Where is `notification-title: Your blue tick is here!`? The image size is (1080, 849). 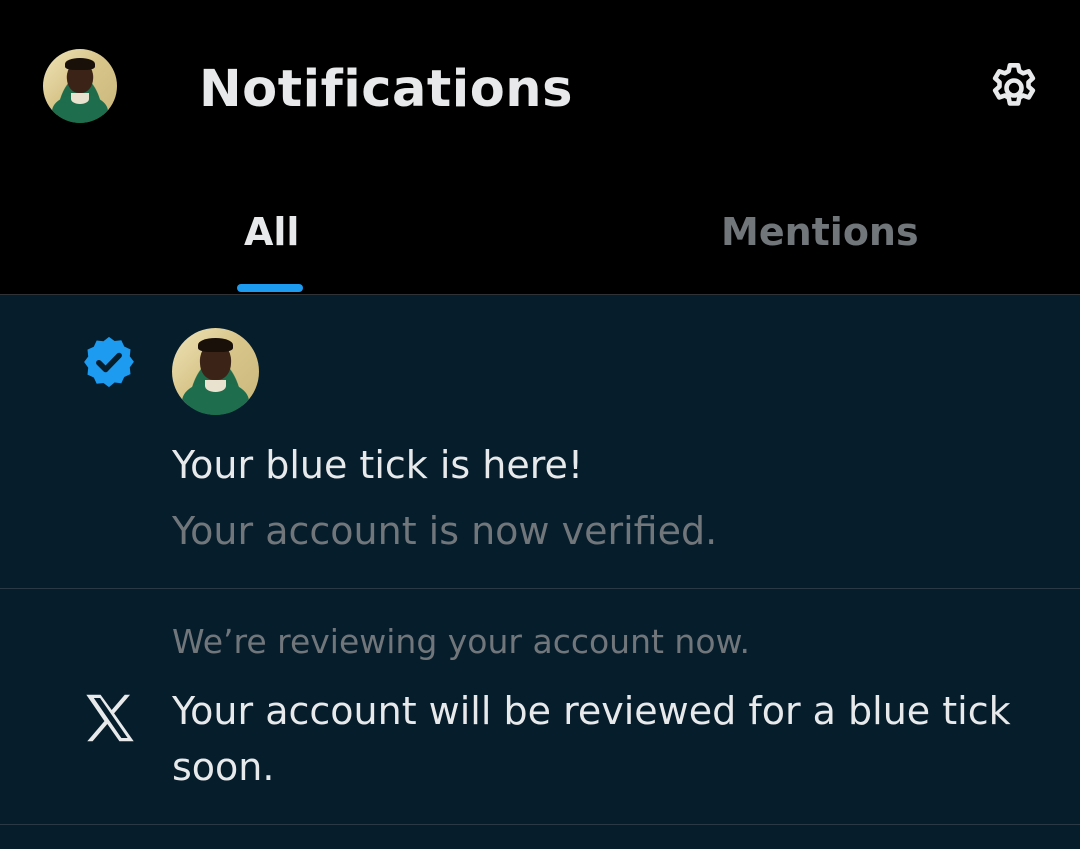 notification-title: Your blue tick is here! is located at coordinates (378, 465).